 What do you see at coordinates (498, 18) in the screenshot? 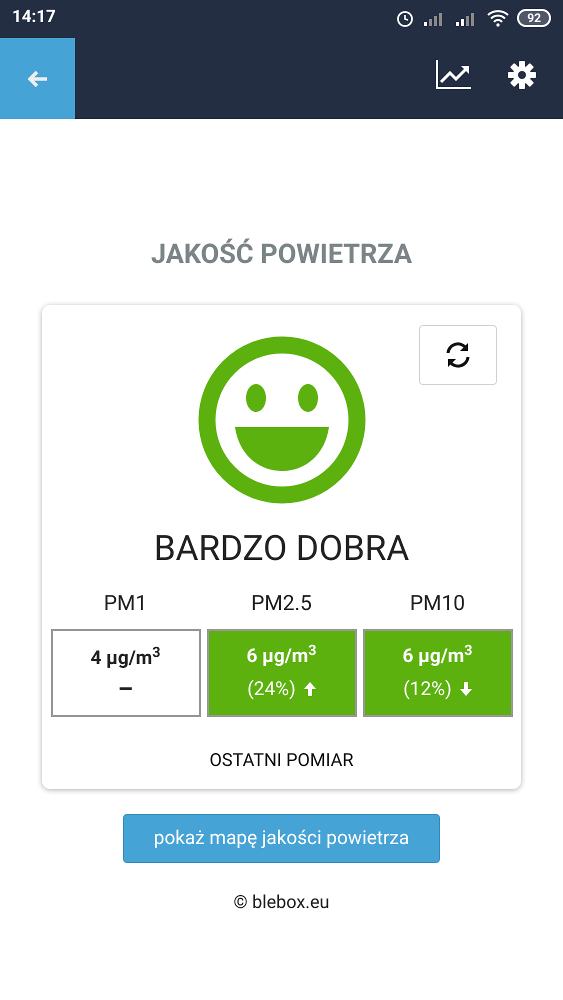
I see `wifi-icon` at bounding box center [498, 18].